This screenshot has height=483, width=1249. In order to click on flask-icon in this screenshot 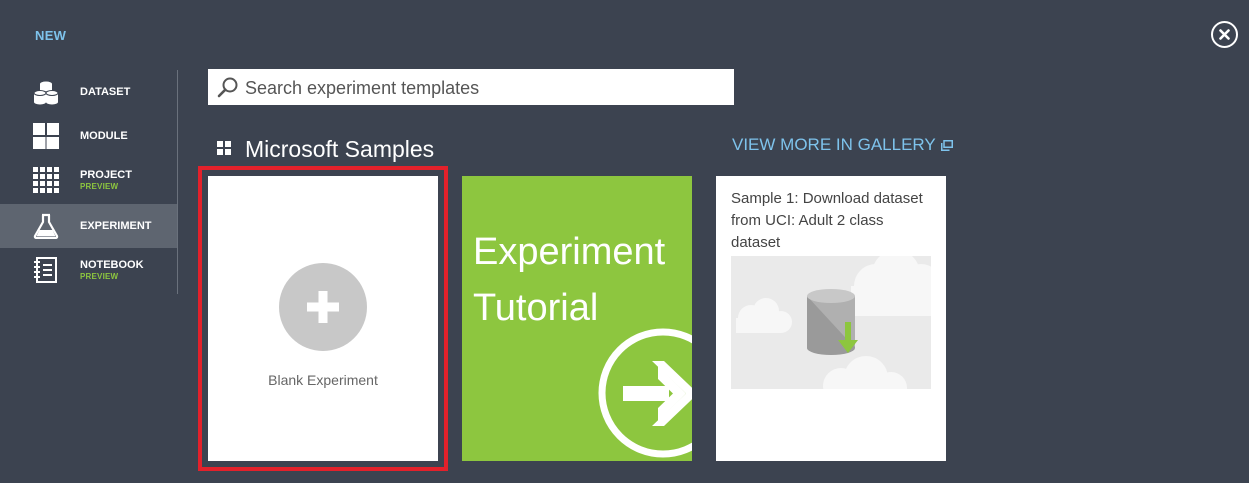, I will do `click(46, 226)`.